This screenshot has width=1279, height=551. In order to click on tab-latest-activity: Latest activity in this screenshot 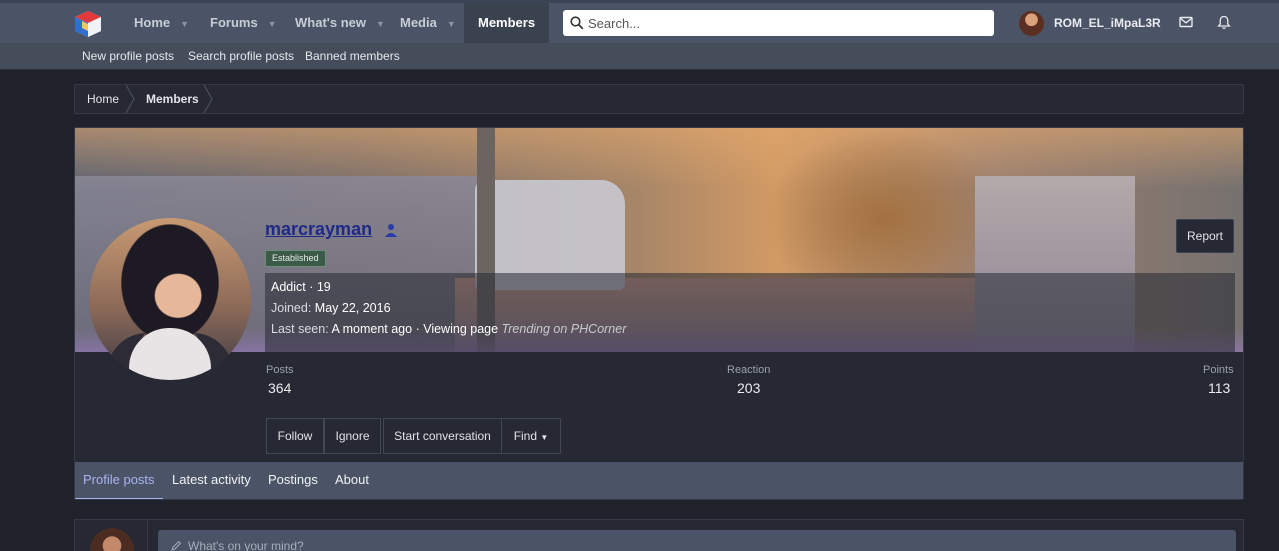, I will do `click(211, 480)`.